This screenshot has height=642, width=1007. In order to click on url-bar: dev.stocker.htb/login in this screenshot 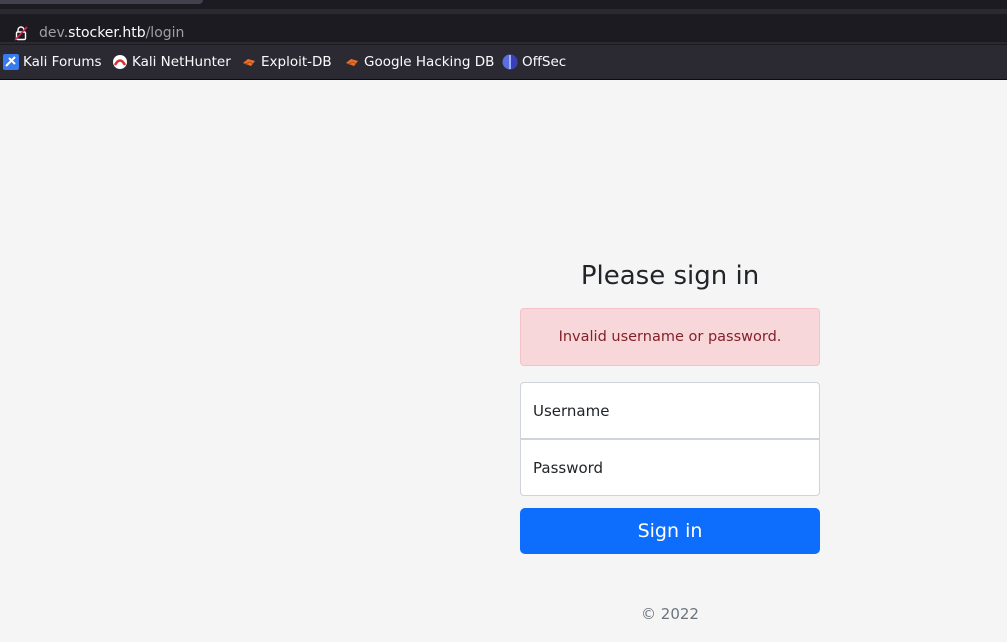, I will do `click(503, 27)`.